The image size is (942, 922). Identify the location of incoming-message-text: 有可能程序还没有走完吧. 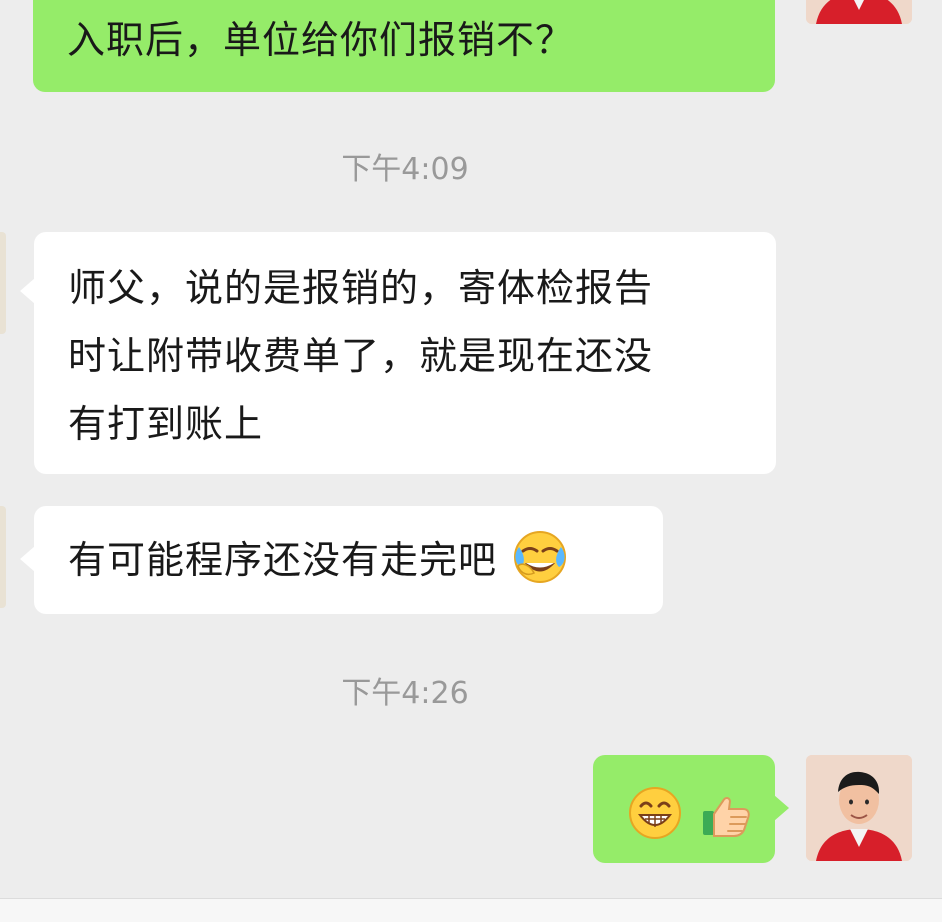
(283, 560).